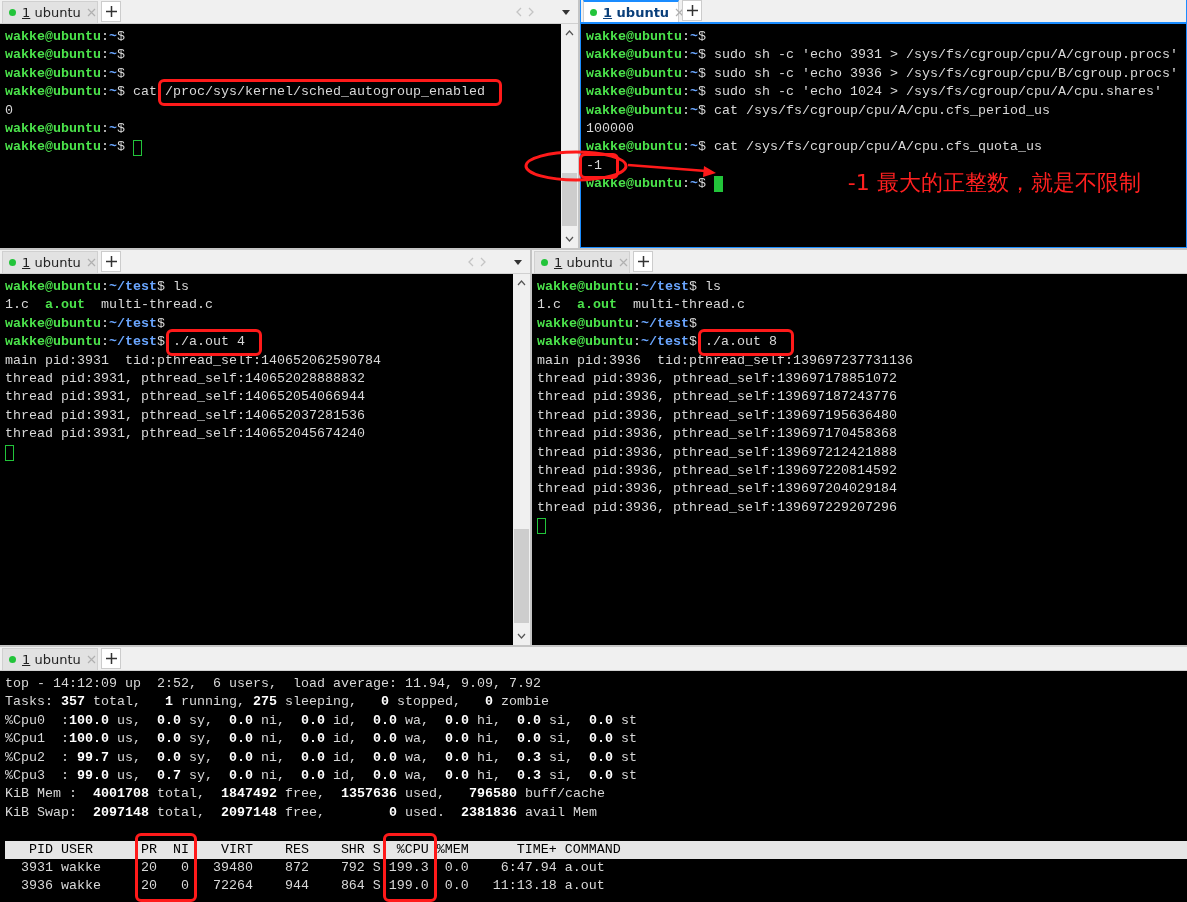  What do you see at coordinates (725, 360) in the screenshot?
I see `terminal-line: main pid:3936 tid:pthread_self:139697237731136` at bounding box center [725, 360].